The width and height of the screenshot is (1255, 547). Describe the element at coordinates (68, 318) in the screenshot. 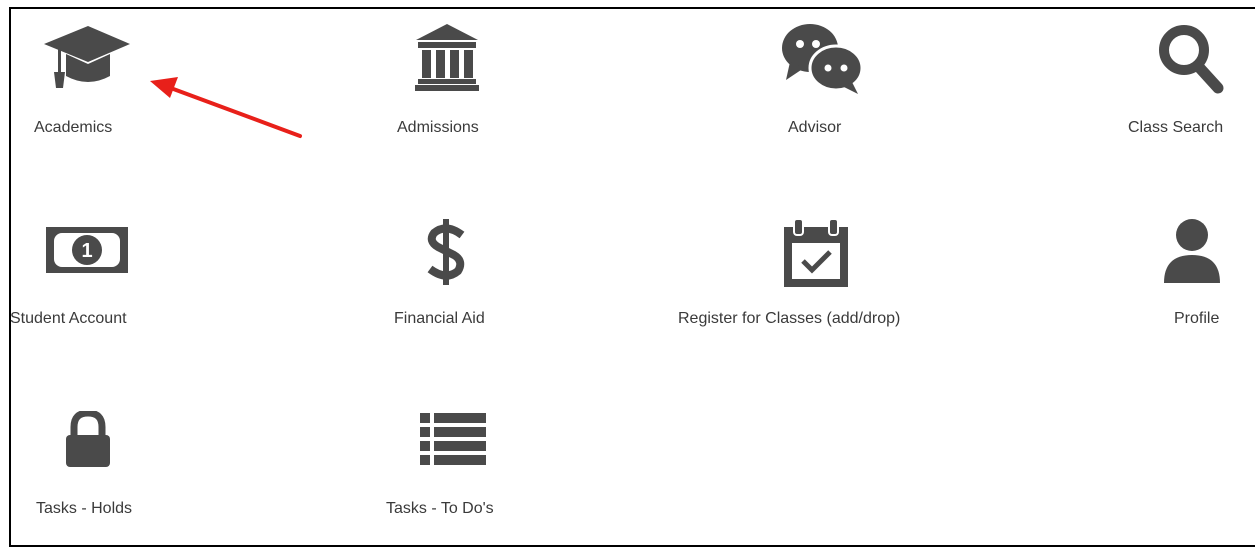

I see `tile-label: Student Account` at that location.